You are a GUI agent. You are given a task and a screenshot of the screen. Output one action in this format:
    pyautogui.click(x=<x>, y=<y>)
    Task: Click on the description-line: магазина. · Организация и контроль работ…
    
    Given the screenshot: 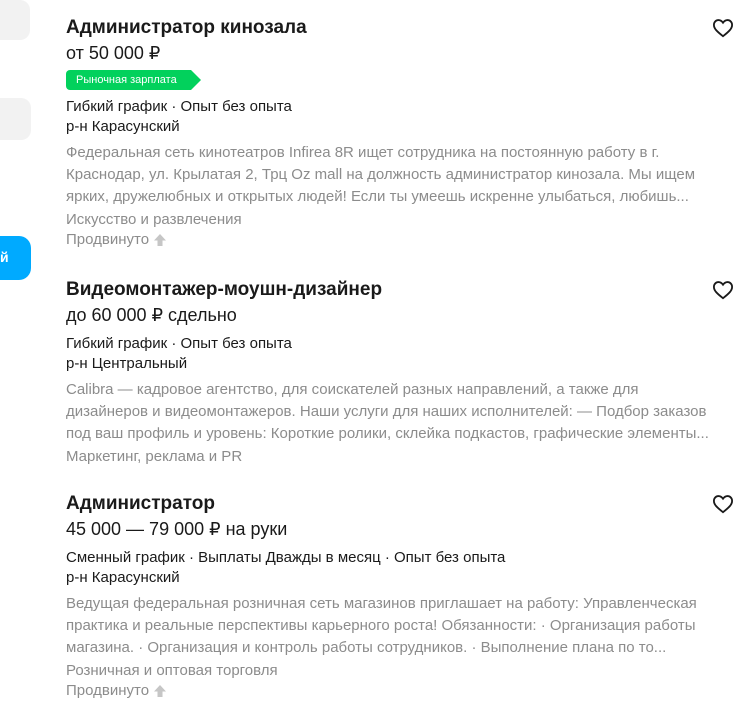 What is the action you would take?
    pyautogui.click(x=366, y=647)
    